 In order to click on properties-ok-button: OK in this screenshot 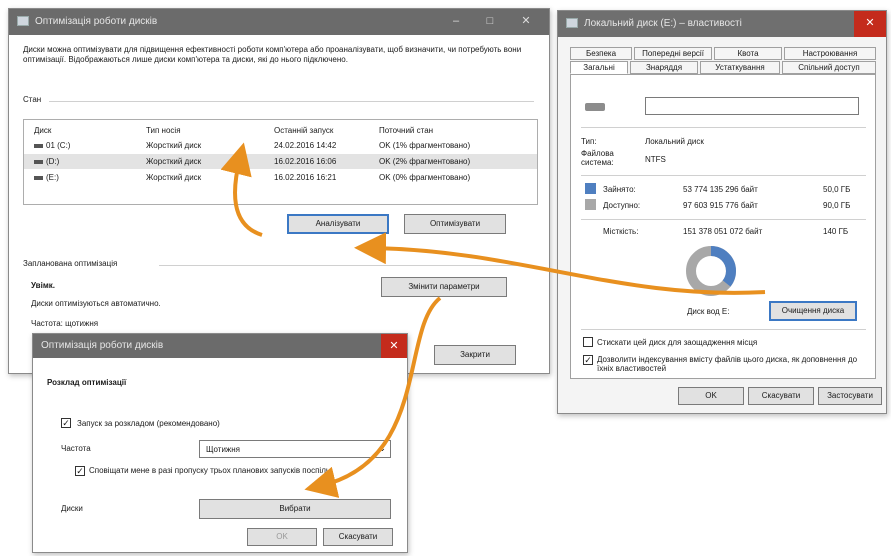, I will do `click(711, 396)`.